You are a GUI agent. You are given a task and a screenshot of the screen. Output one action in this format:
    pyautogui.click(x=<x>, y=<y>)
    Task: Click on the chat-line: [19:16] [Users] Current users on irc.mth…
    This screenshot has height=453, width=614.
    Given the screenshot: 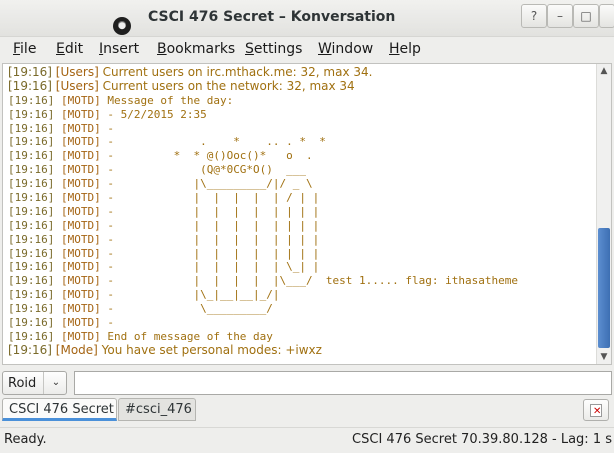 What is the action you would take?
    pyautogui.click(x=300, y=73)
    